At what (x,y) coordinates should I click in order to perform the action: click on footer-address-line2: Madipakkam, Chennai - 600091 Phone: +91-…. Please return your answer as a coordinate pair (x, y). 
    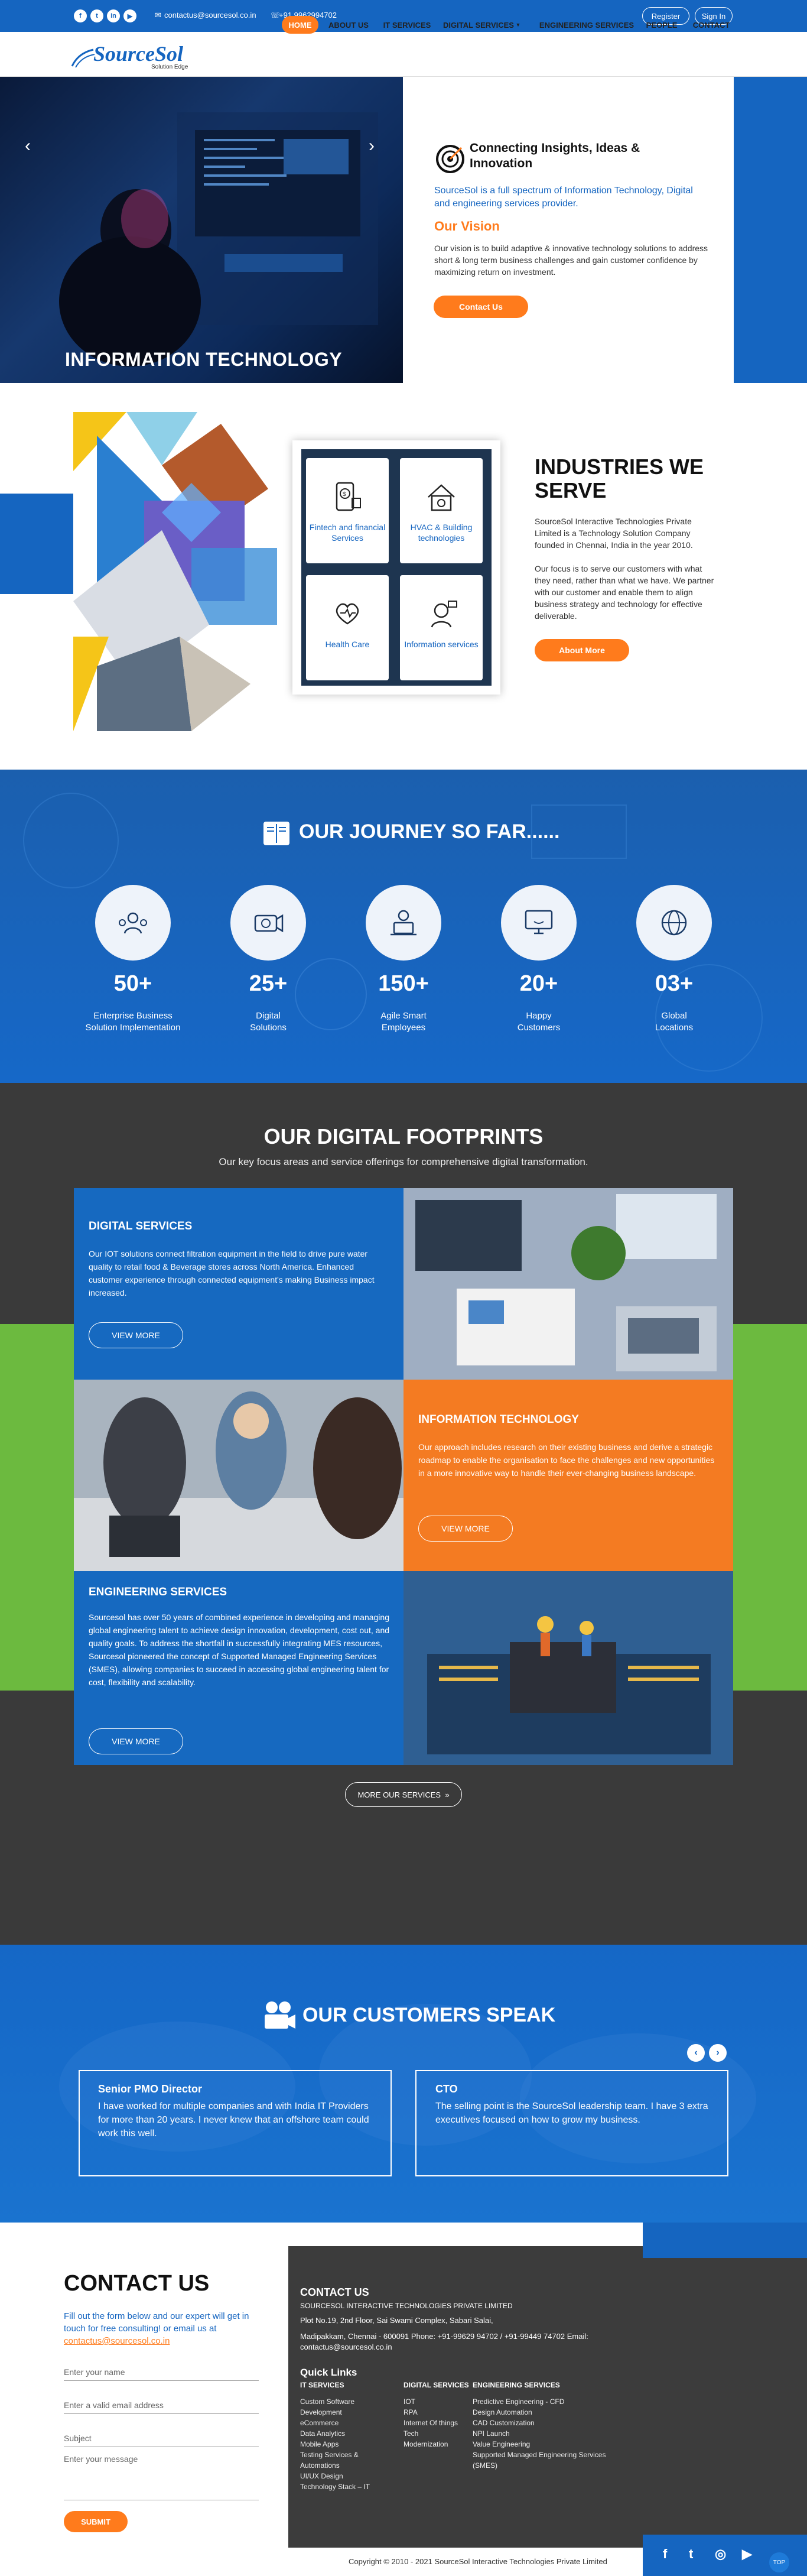
    Looking at the image, I should click on (444, 2336).